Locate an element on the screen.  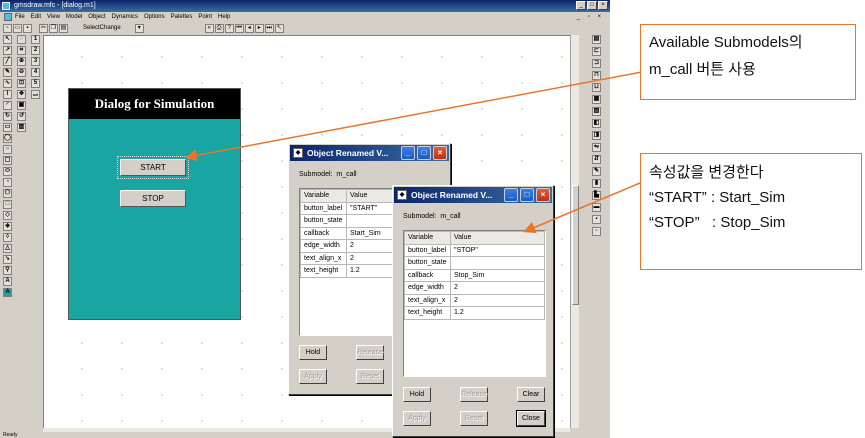
layer-5-button: 5 is located at coordinates (35, 83).